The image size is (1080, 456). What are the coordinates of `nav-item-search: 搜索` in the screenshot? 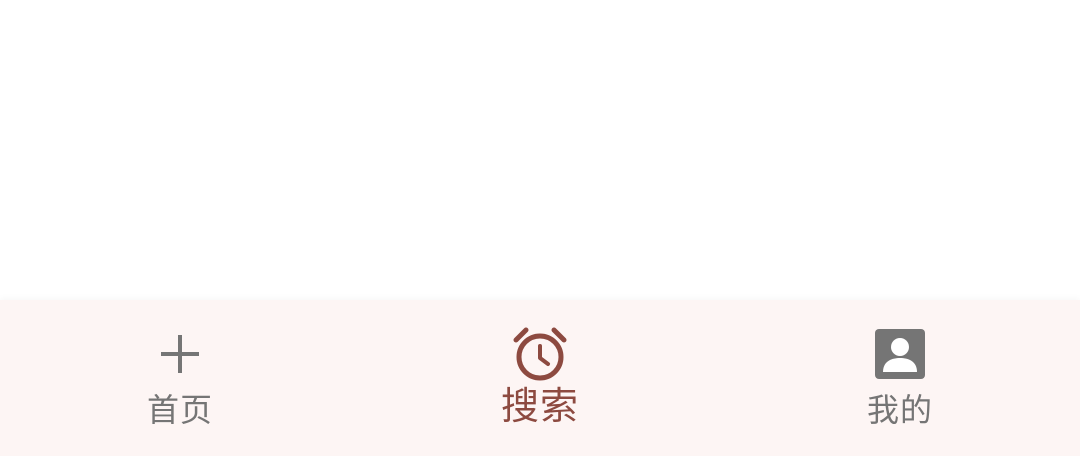 It's located at (540, 378).